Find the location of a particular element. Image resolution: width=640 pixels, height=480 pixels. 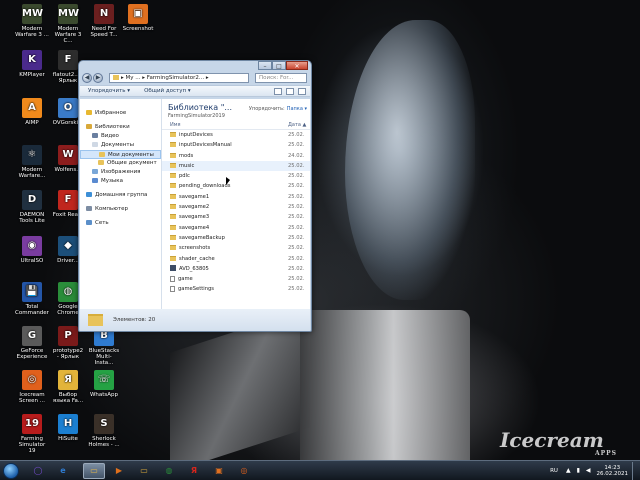

address-bar: ▸ My ... ▸ FarmingSimulator2... ▸ is located at coordinates (179, 78).